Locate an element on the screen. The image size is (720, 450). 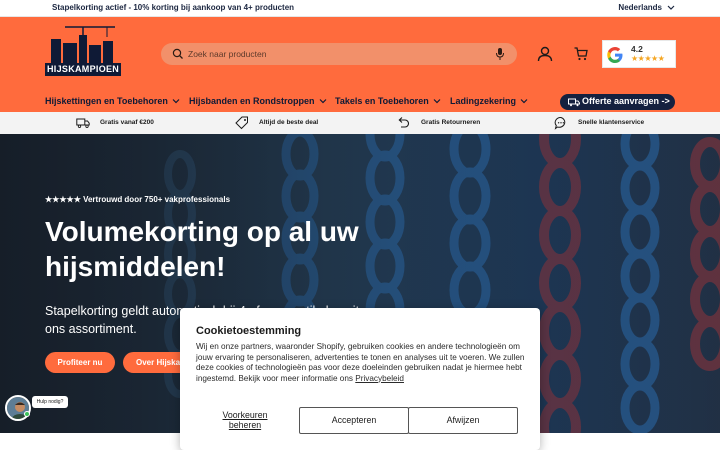
google-review-badge: 4.2 ★★★★★ is located at coordinates (639, 54).